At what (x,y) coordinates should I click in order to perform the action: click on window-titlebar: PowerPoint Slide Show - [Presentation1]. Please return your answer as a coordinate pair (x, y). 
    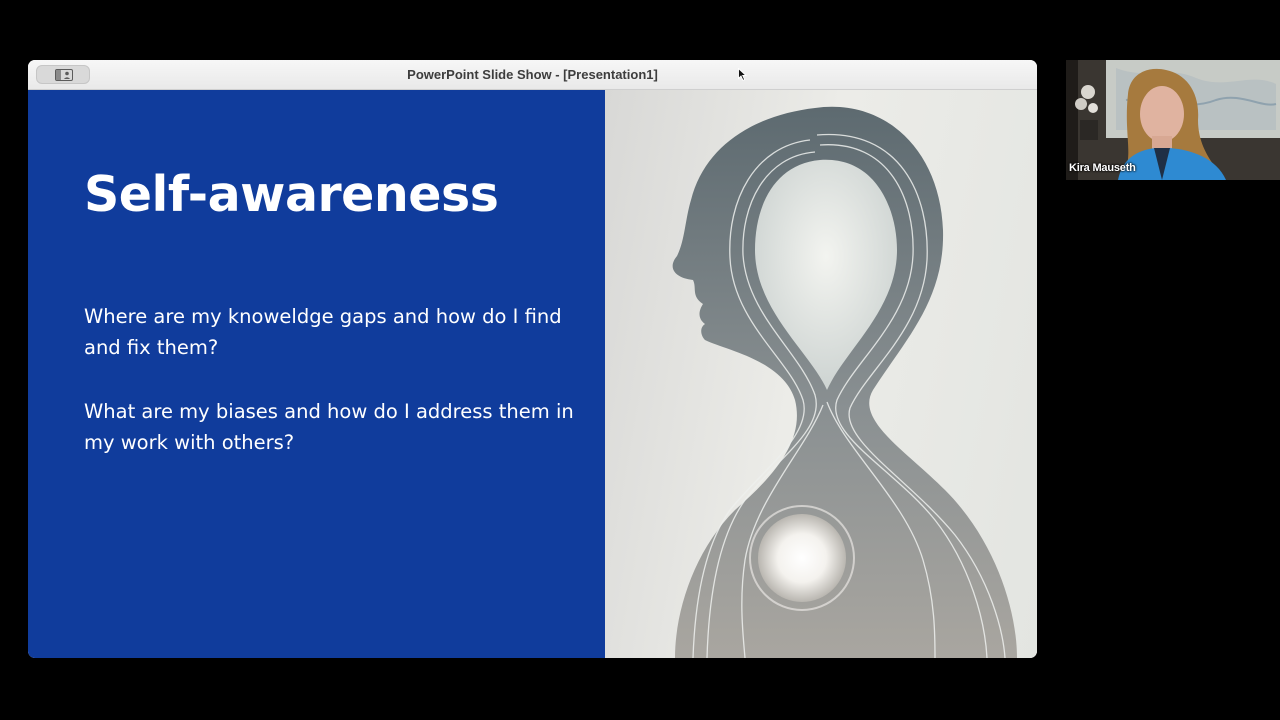
    Looking at the image, I should click on (532, 75).